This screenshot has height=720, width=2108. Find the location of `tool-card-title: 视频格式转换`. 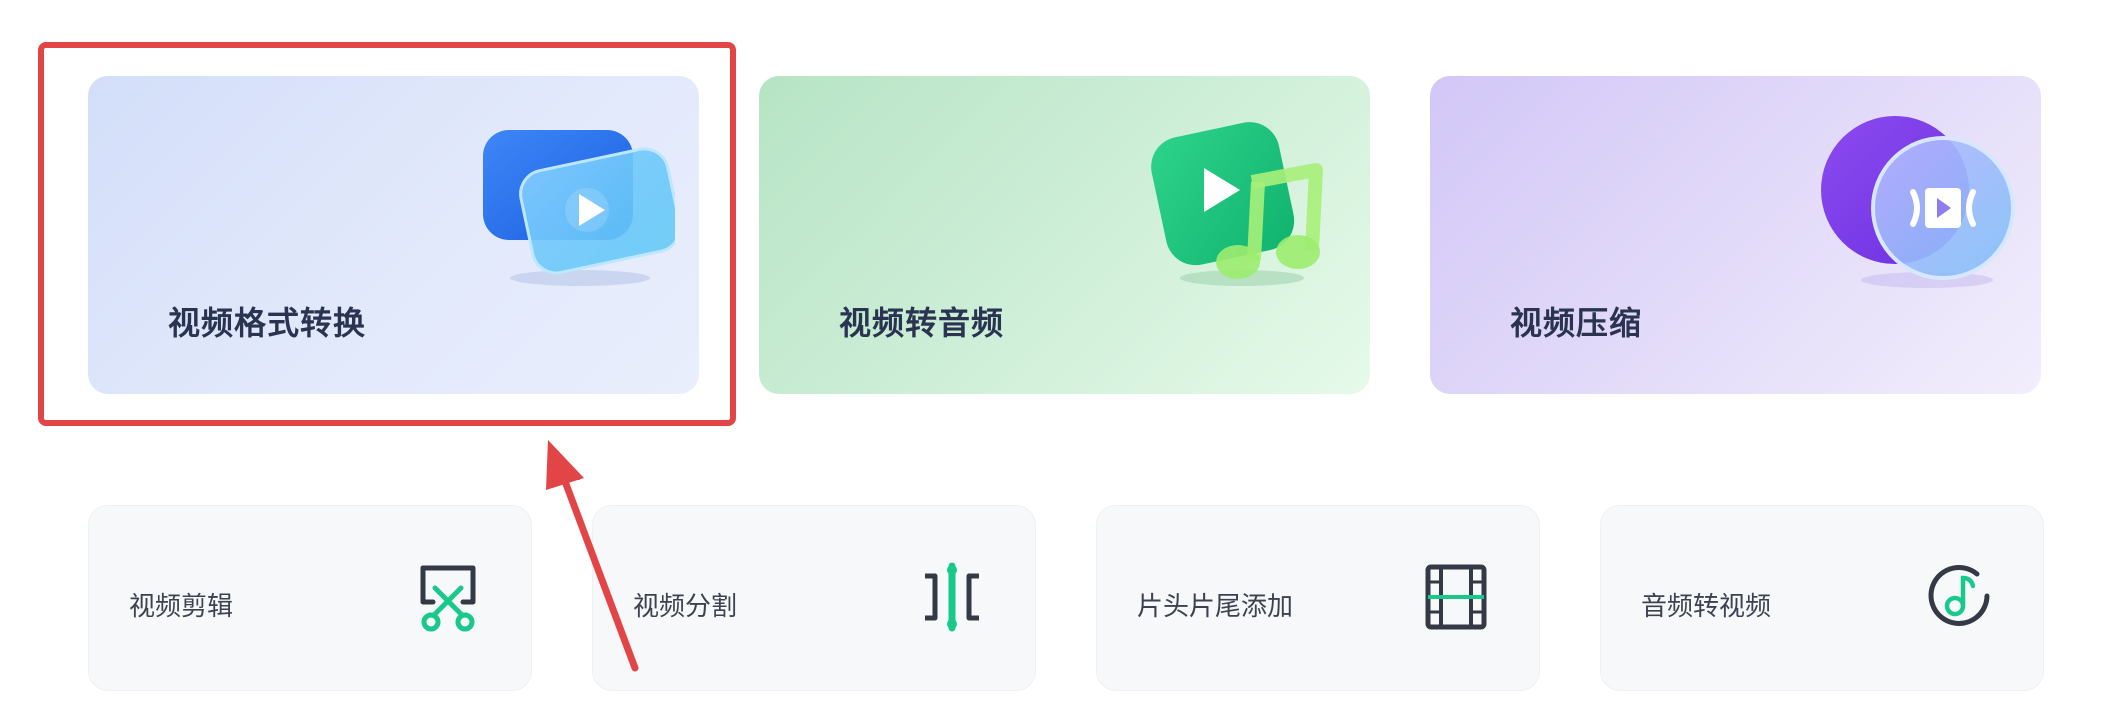

tool-card-title: 视频格式转换 is located at coordinates (267, 323).